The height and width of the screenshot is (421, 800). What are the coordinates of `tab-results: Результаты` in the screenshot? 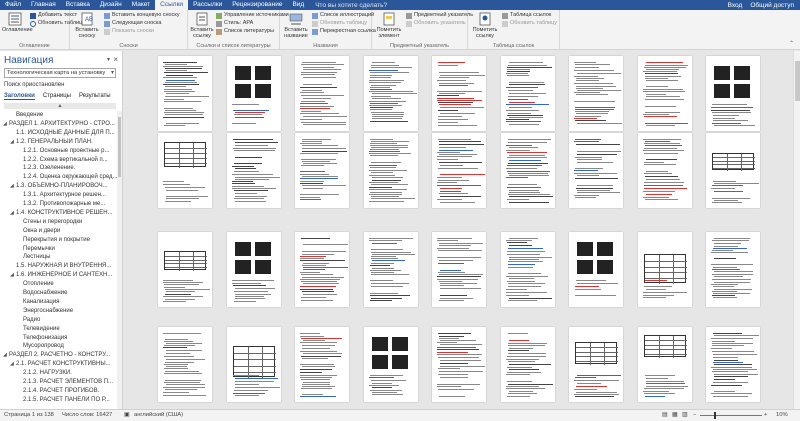 It's located at (95, 96).